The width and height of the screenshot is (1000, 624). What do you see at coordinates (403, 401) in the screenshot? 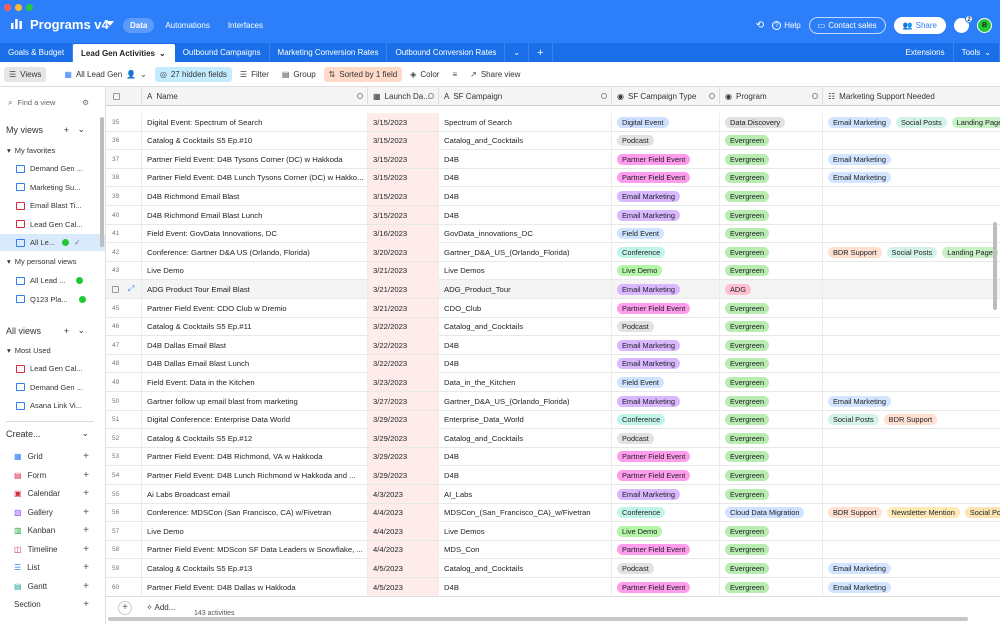
I see `cell-launch-date: 3/27/2023` at bounding box center [403, 401].